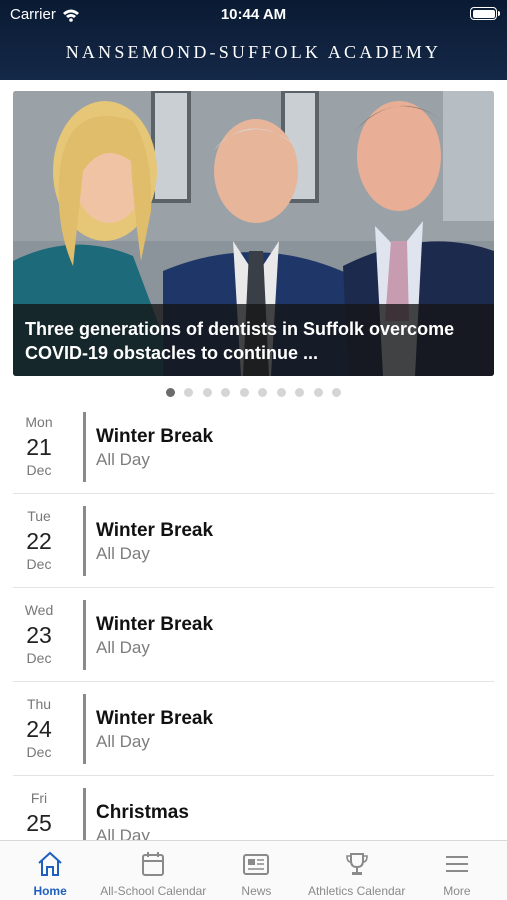  I want to click on trophy-icon, so click(356, 864).